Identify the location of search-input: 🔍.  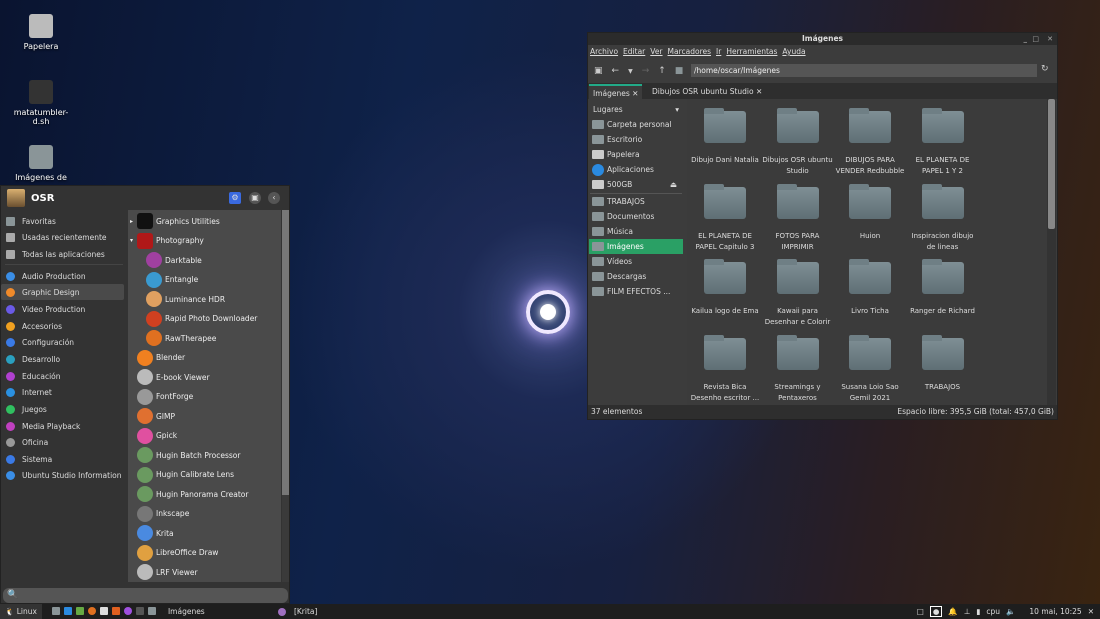
(145, 595).